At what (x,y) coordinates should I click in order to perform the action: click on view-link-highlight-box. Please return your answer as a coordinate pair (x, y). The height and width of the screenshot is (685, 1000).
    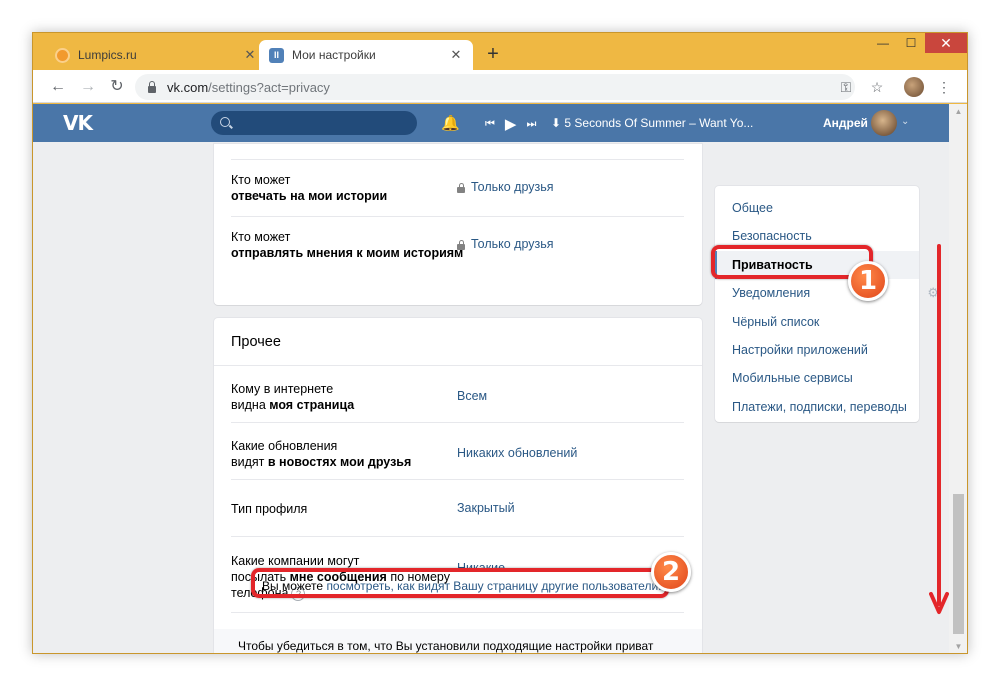
    Looking at the image, I should click on (460, 583).